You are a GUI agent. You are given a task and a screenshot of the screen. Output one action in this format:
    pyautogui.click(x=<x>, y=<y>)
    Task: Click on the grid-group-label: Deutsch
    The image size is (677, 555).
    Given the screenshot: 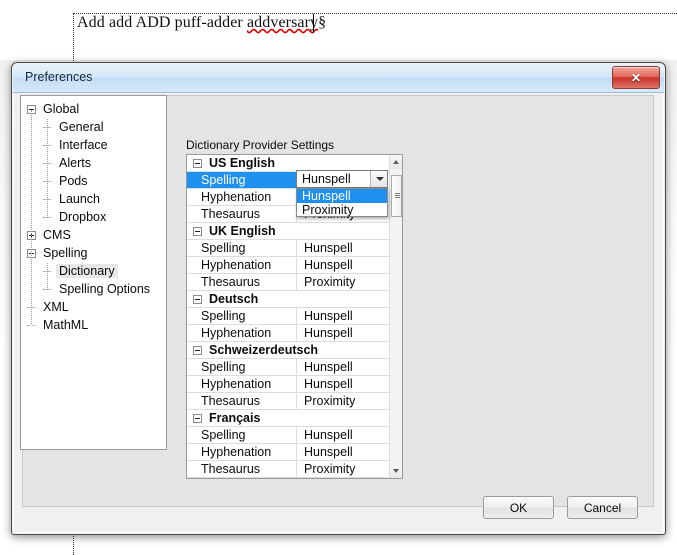 What is the action you would take?
    pyautogui.click(x=234, y=299)
    